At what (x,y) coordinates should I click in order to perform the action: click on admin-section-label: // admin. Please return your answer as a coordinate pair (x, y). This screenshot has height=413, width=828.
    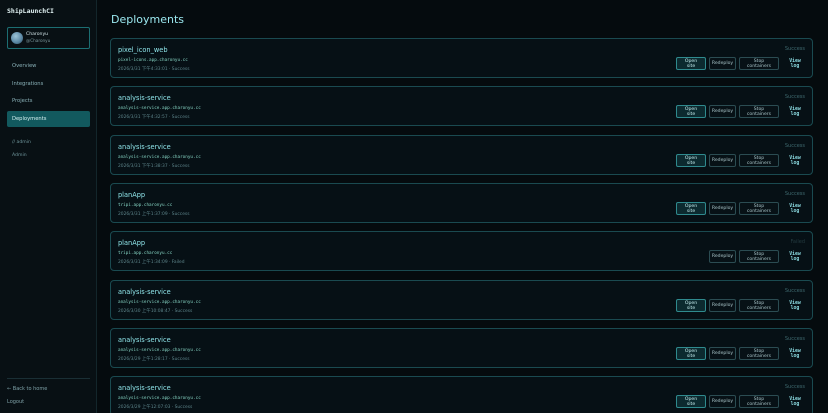
    Looking at the image, I should click on (21, 142).